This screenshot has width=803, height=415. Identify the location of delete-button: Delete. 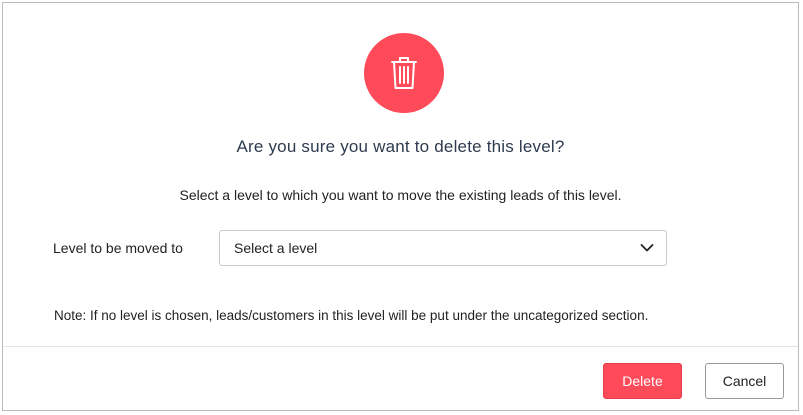
(642, 381).